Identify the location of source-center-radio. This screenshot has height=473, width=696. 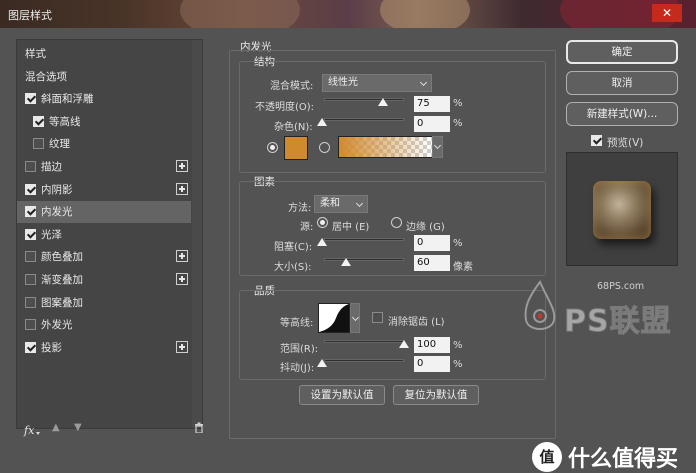
(322, 222).